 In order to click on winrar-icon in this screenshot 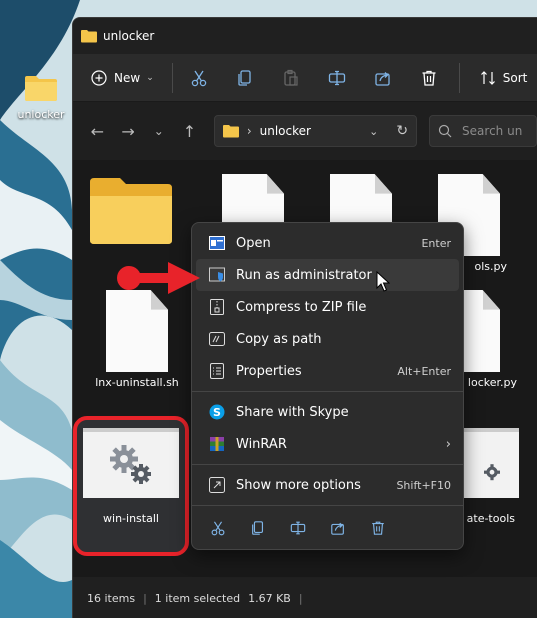, I will do `click(217, 444)`.